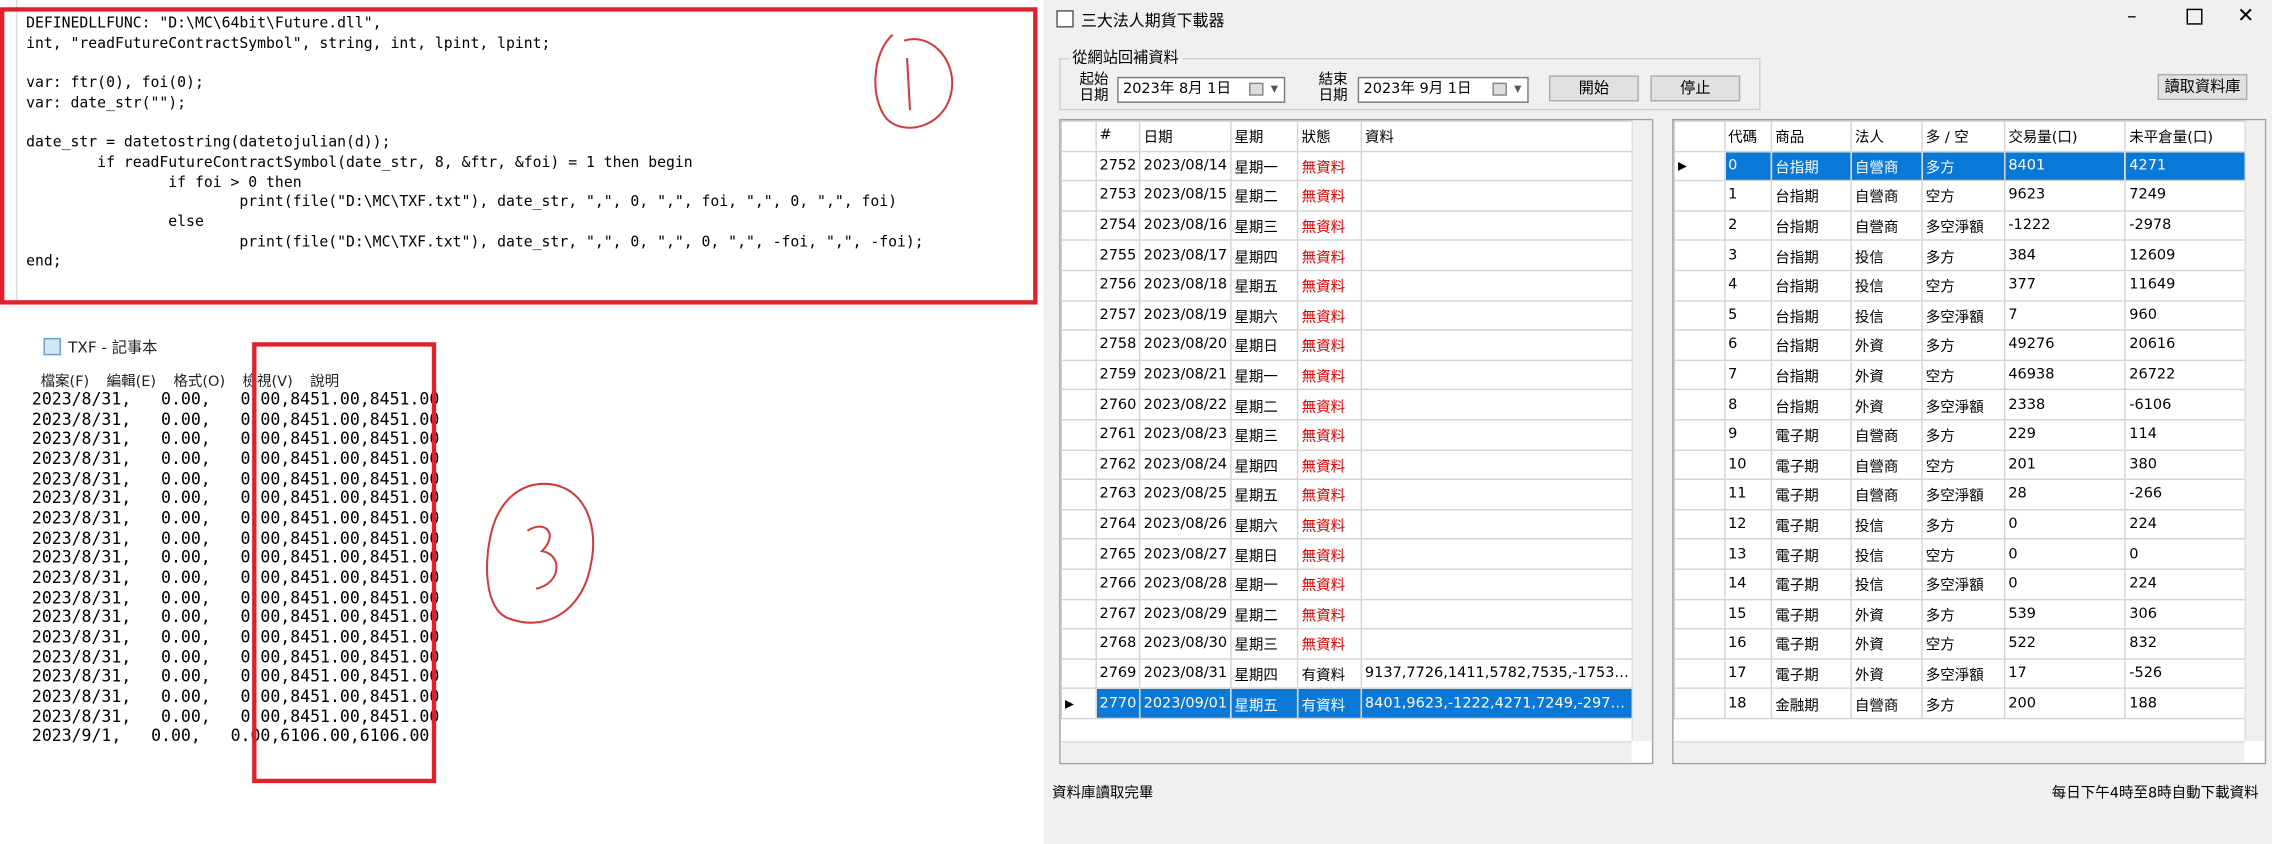  I want to click on institution-grid-header: 交易量(口), so click(2065, 136).